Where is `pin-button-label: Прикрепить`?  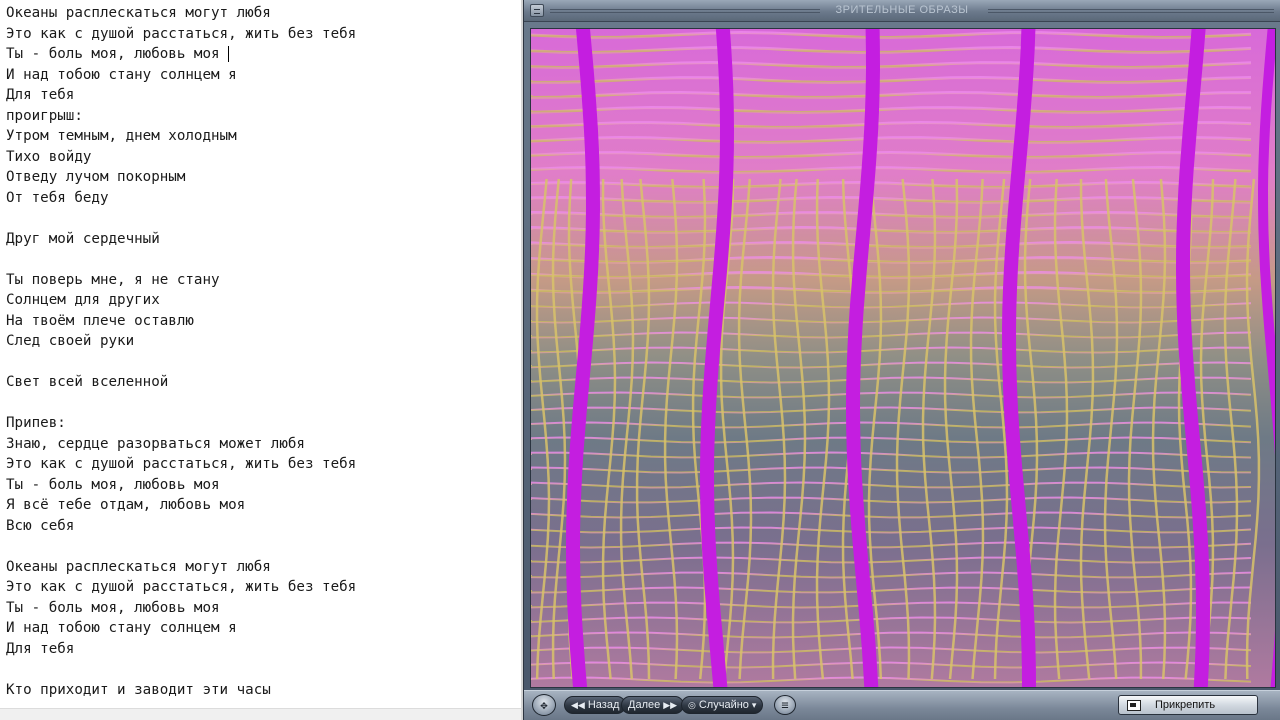 pin-button-label: Прикрепить is located at coordinates (1185, 705).